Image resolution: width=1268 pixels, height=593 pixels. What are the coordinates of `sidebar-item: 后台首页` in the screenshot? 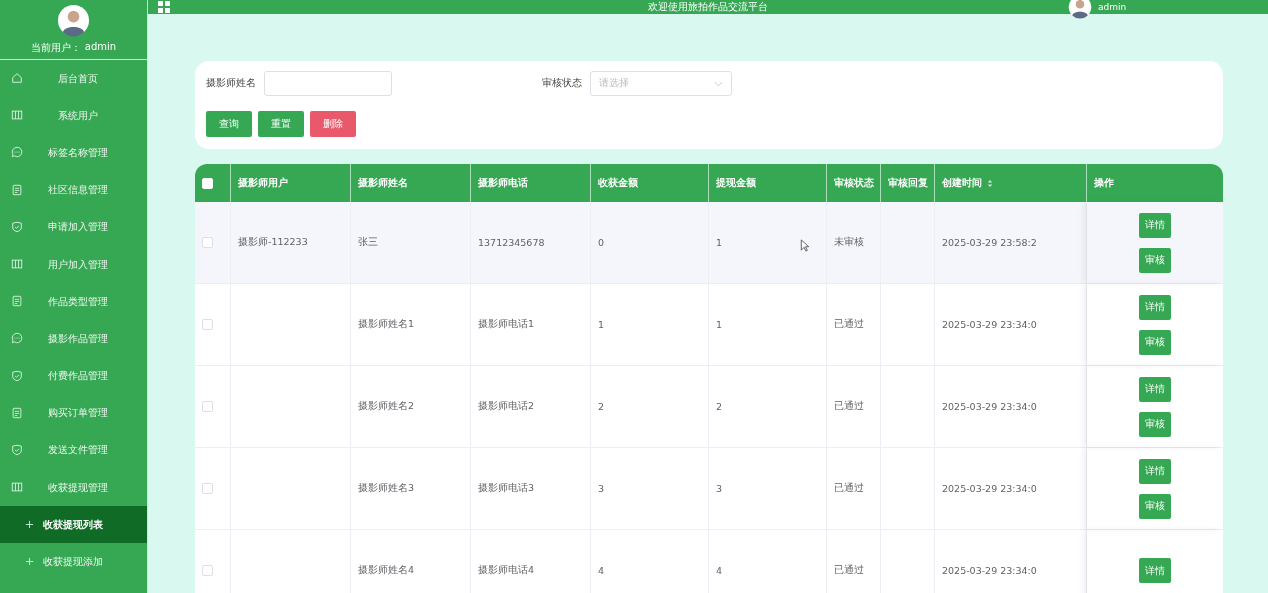 It's located at (73, 79).